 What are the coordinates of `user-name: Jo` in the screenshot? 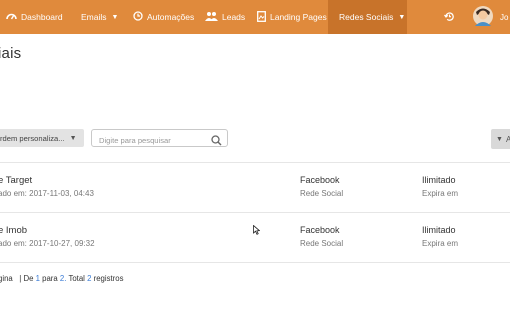 It's located at (504, 17).